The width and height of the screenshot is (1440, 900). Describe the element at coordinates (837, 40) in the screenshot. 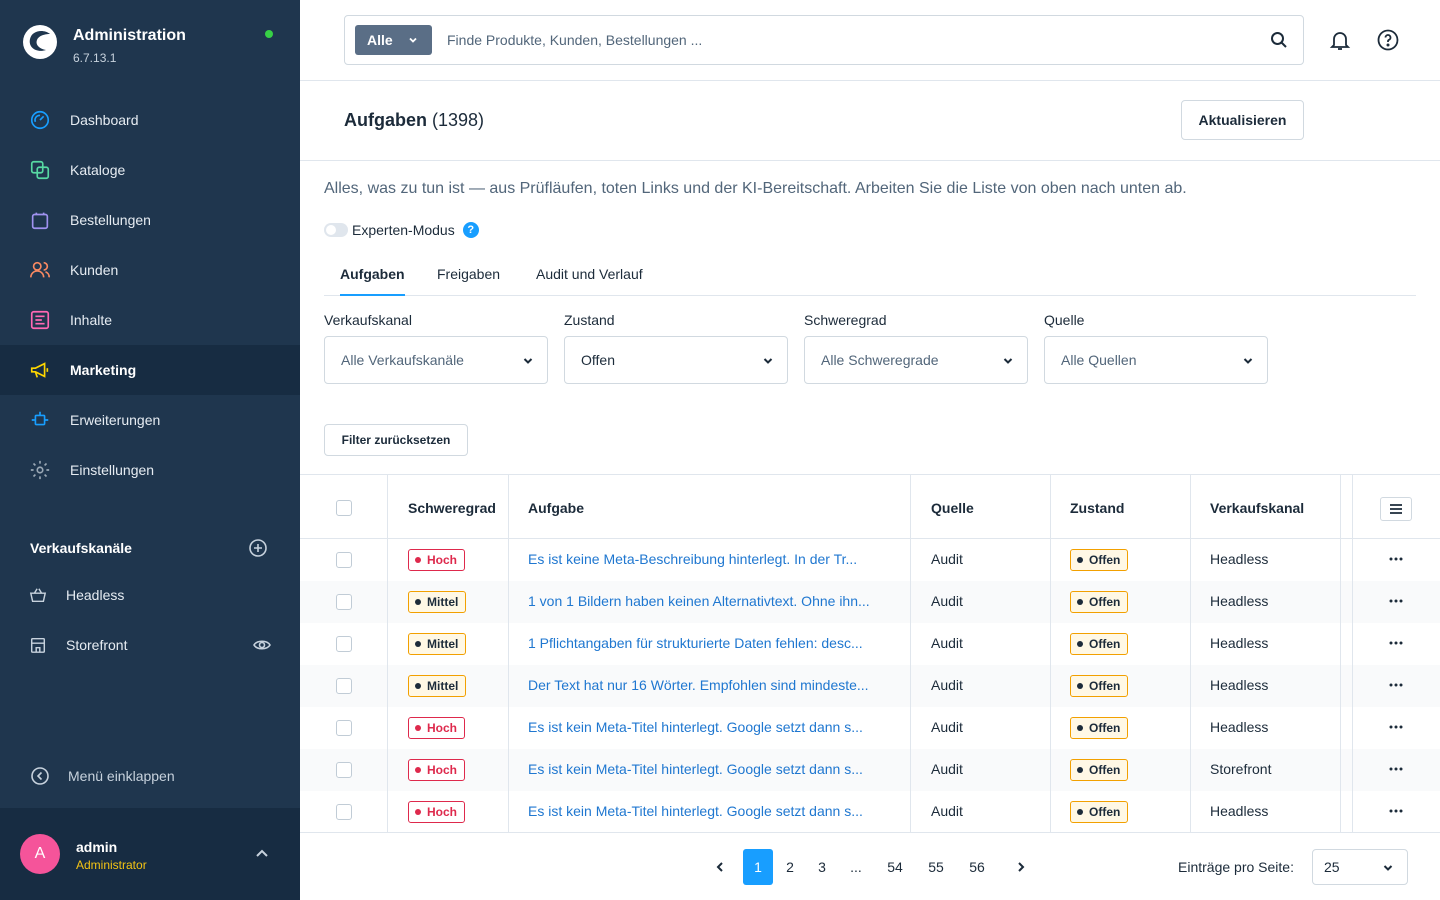

I see `search-input` at that location.